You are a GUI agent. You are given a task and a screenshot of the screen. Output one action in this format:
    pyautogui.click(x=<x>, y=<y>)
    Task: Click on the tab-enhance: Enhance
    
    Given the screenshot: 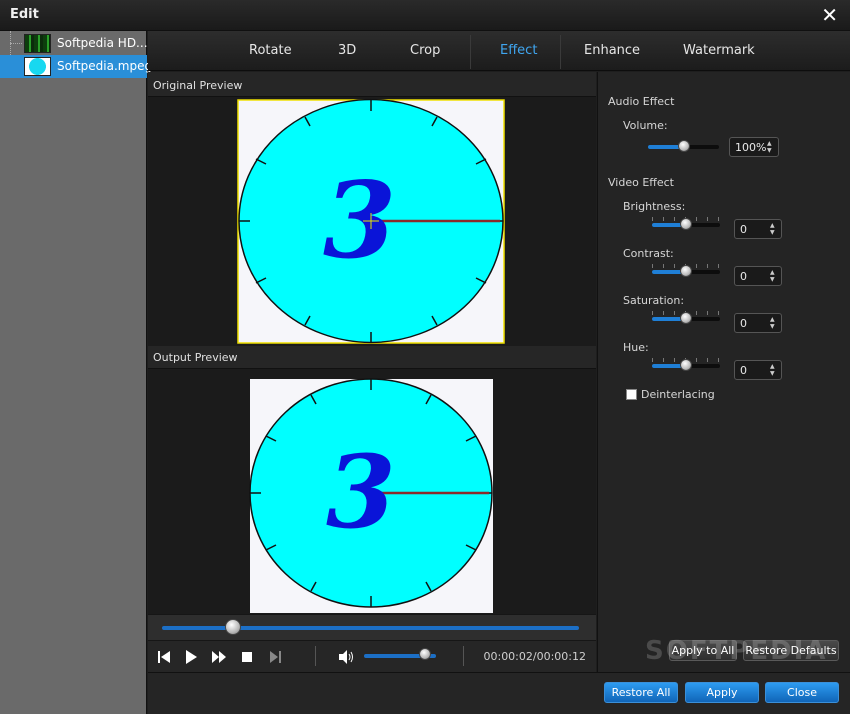 What is the action you would take?
    pyautogui.click(x=612, y=50)
    